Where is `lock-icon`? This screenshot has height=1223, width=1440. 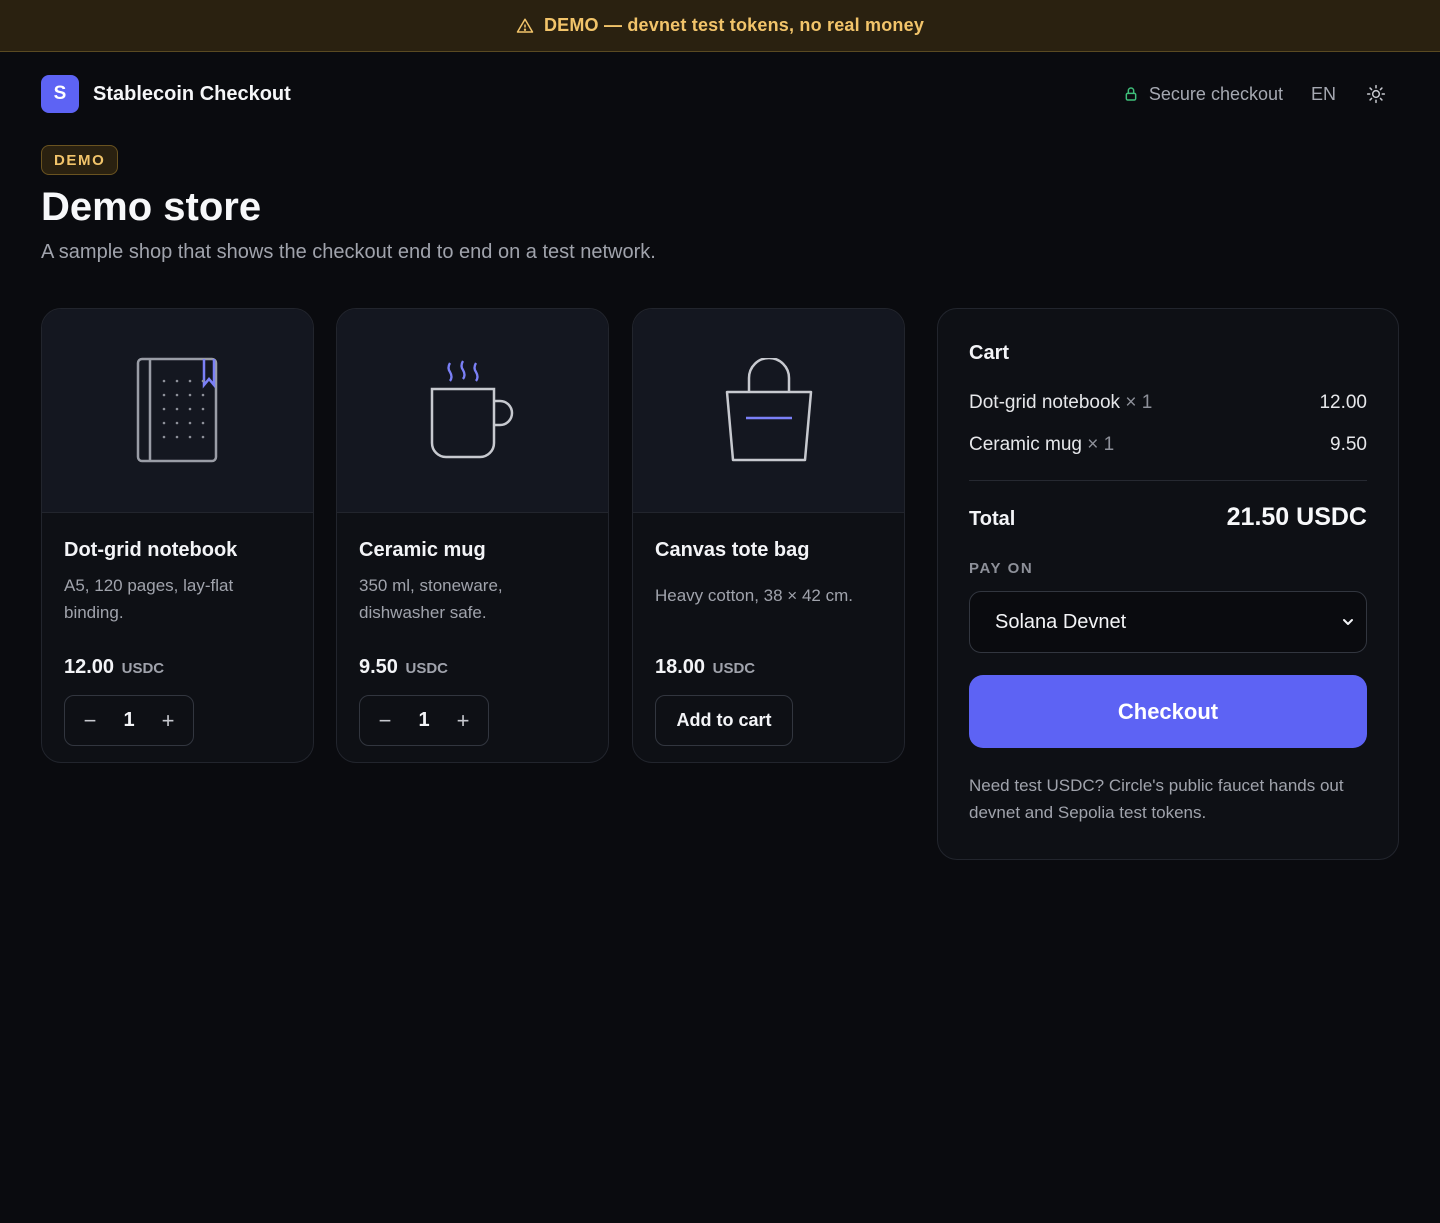
lock-icon is located at coordinates (1131, 94).